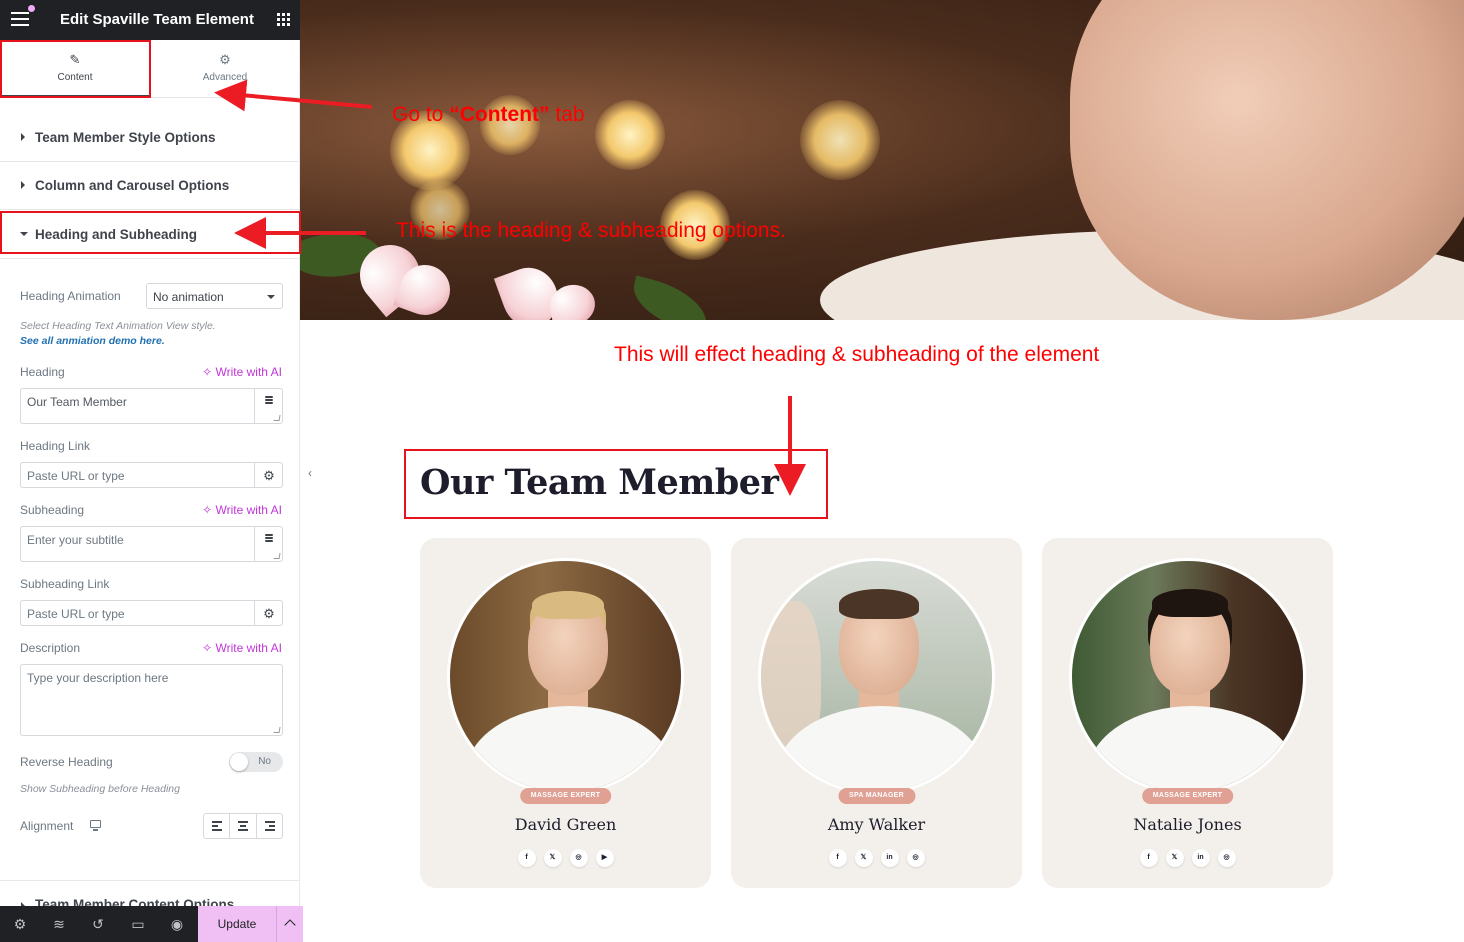 The image size is (1464, 942). I want to click on annotation-go-to-content: Go to “Content” tab, so click(488, 115).